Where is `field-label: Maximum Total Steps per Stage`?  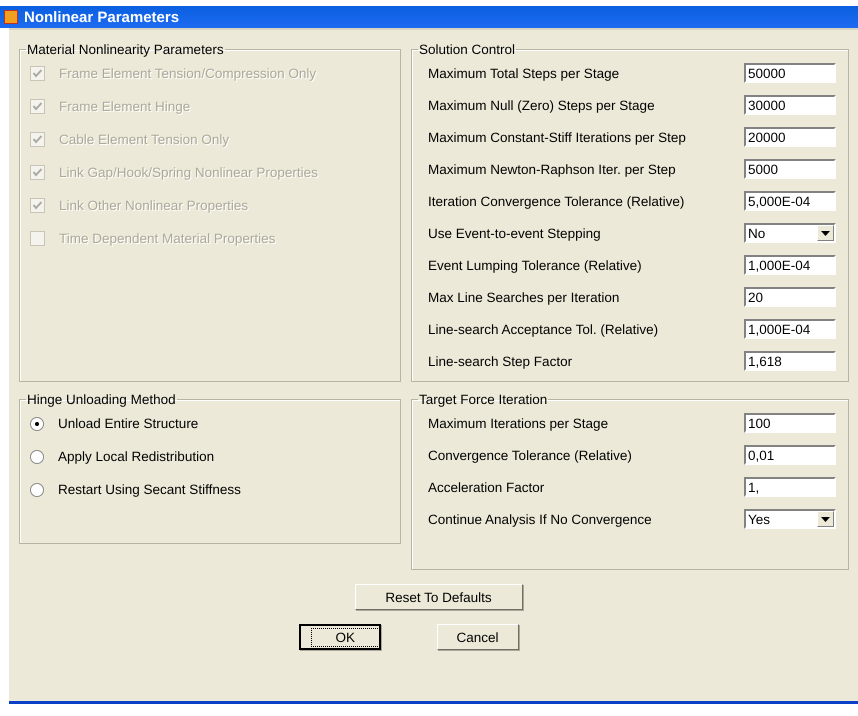
field-label: Maximum Total Steps per Stage is located at coordinates (524, 73).